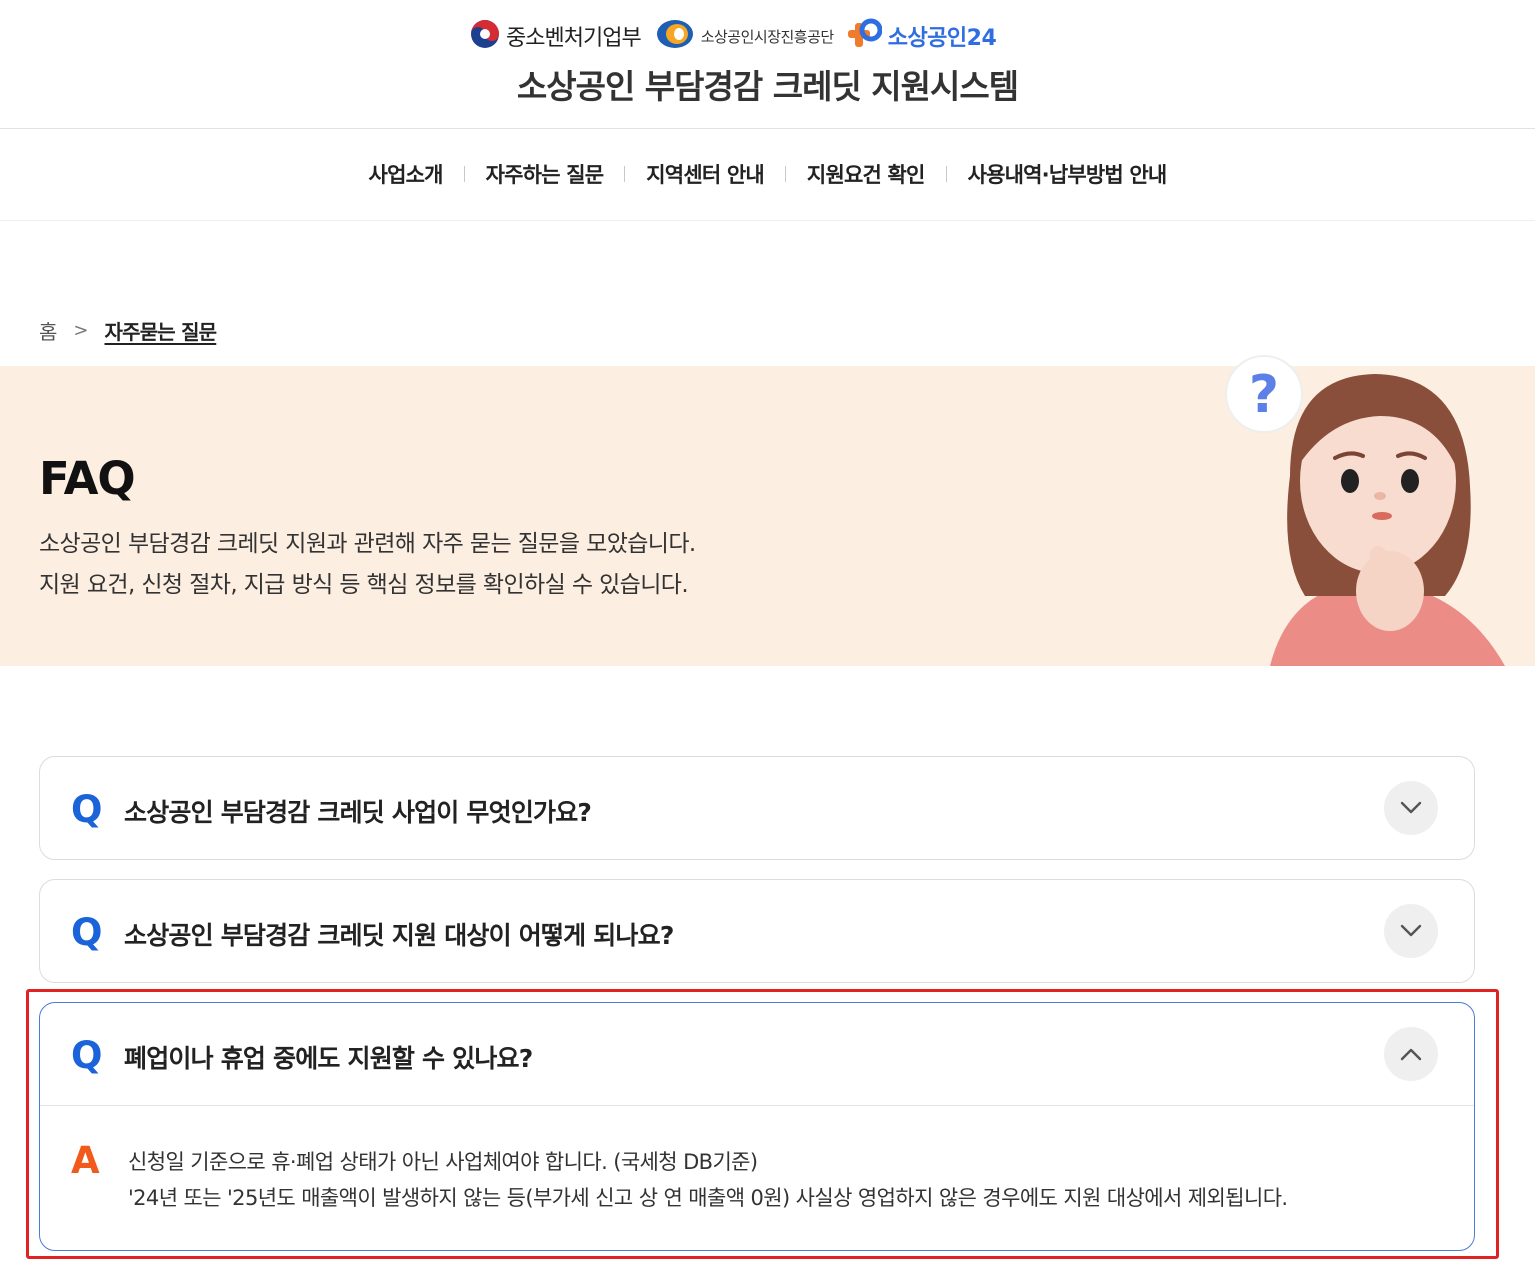 The image size is (1535, 1270). I want to click on faq-item: Q 소상공인 부담경감 크레딧 사업이 무엇인가요?, so click(757, 808).